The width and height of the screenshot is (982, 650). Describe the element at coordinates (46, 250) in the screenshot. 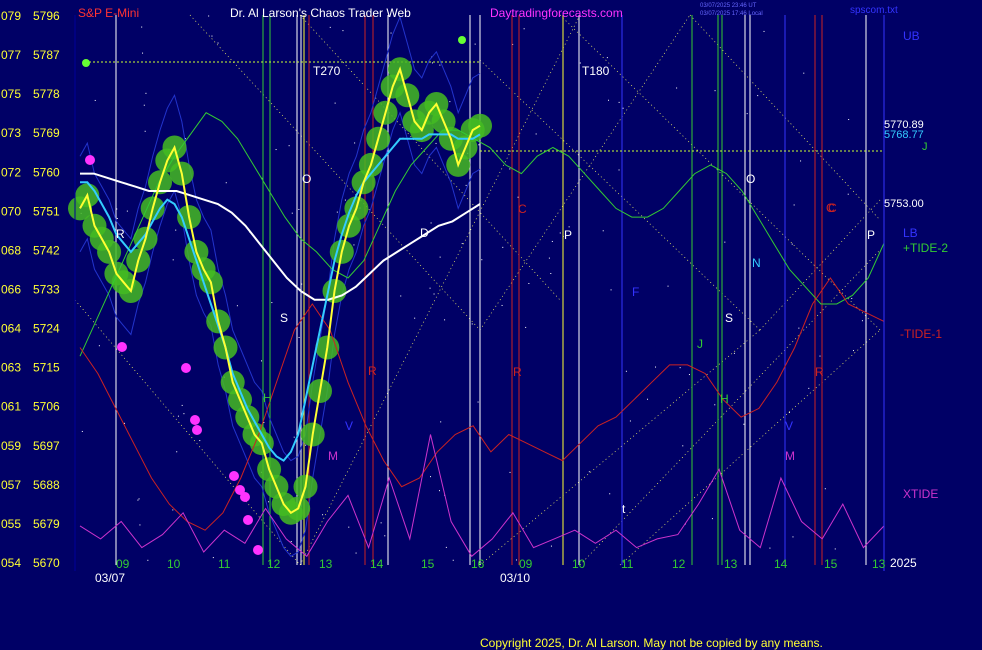

I see `y-price-label: 5742` at that location.